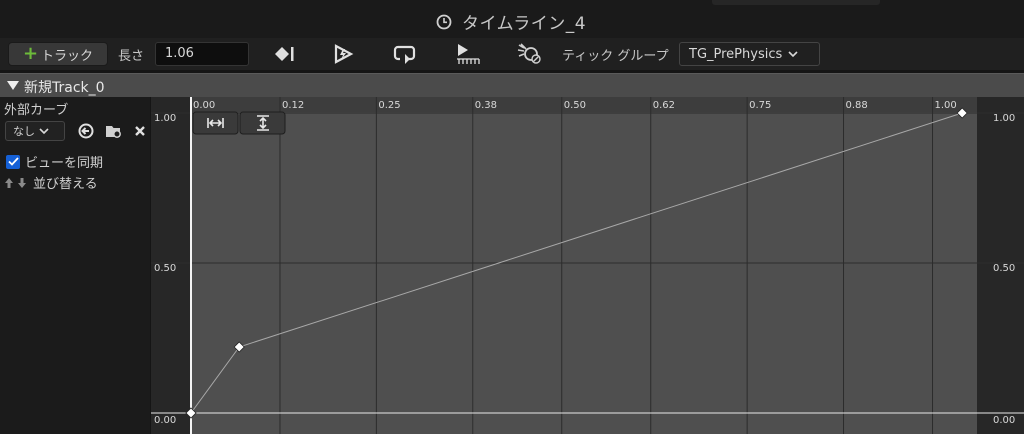  Describe the element at coordinates (575, 105) in the screenshot. I see `x-tick-label: 0.50` at that location.